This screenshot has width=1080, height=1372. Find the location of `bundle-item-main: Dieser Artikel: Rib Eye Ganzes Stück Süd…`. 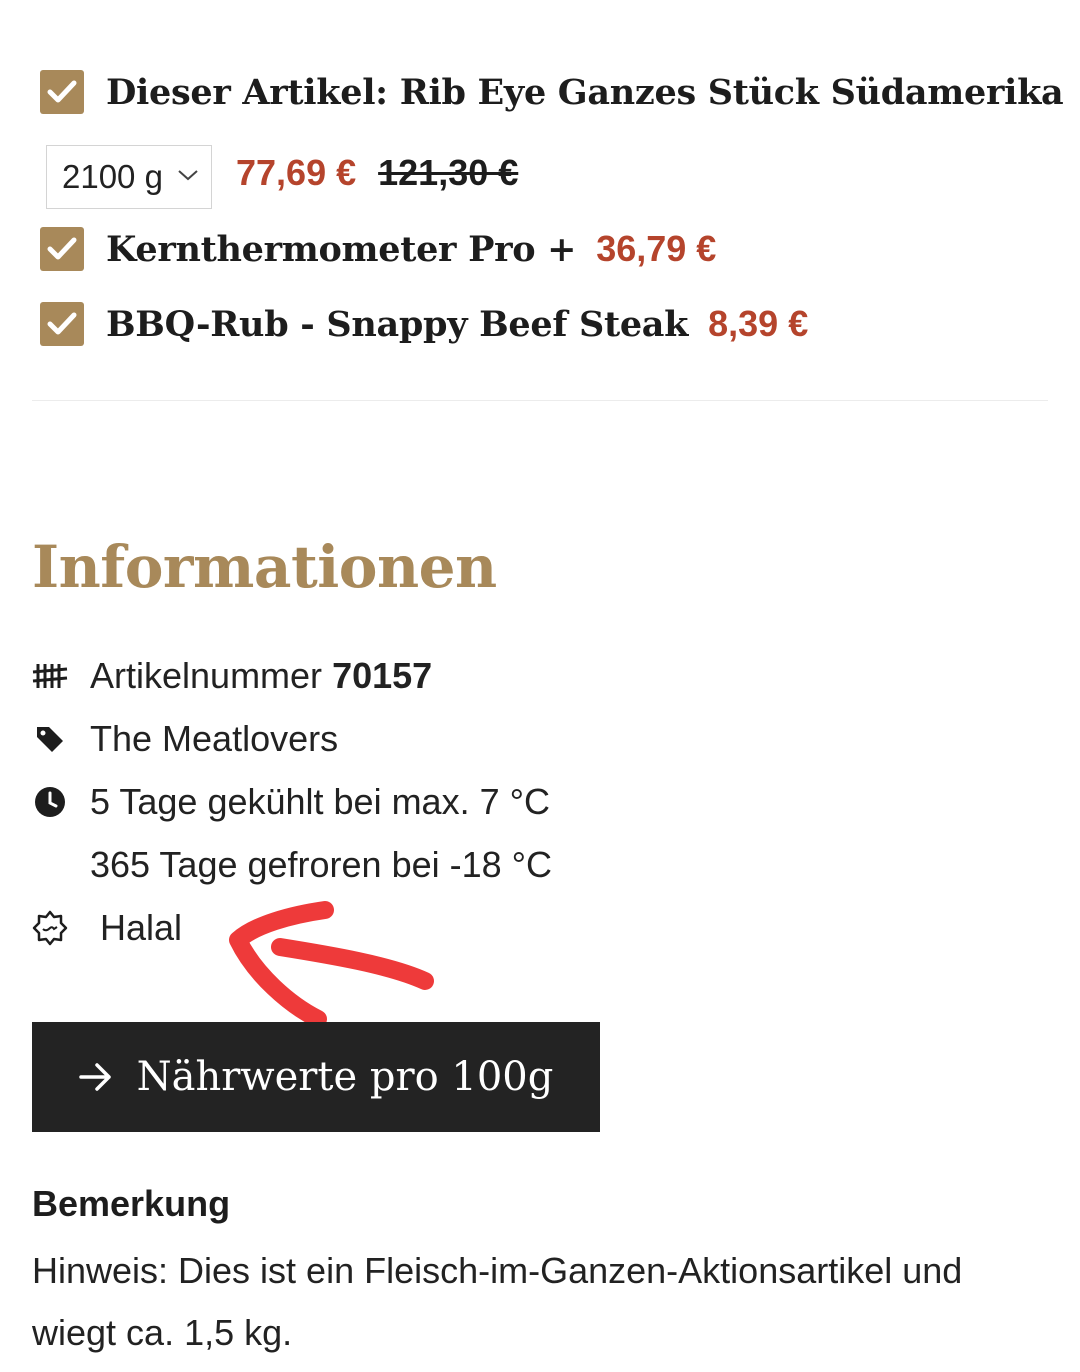

bundle-item-main: Dieser Artikel: Rib Eye Ganzes Stück Süd… is located at coordinates (552, 92).